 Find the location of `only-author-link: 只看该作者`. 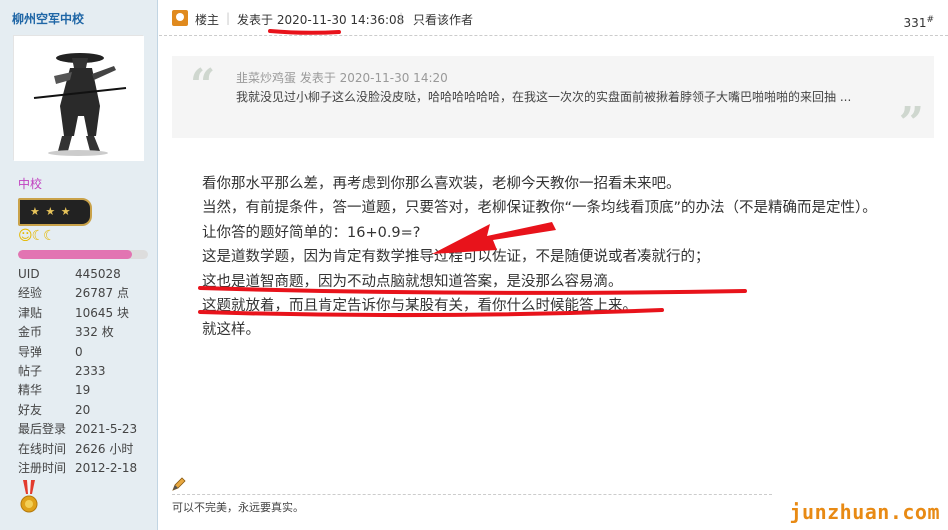

only-author-link: 只看该作者 is located at coordinates (443, 19).